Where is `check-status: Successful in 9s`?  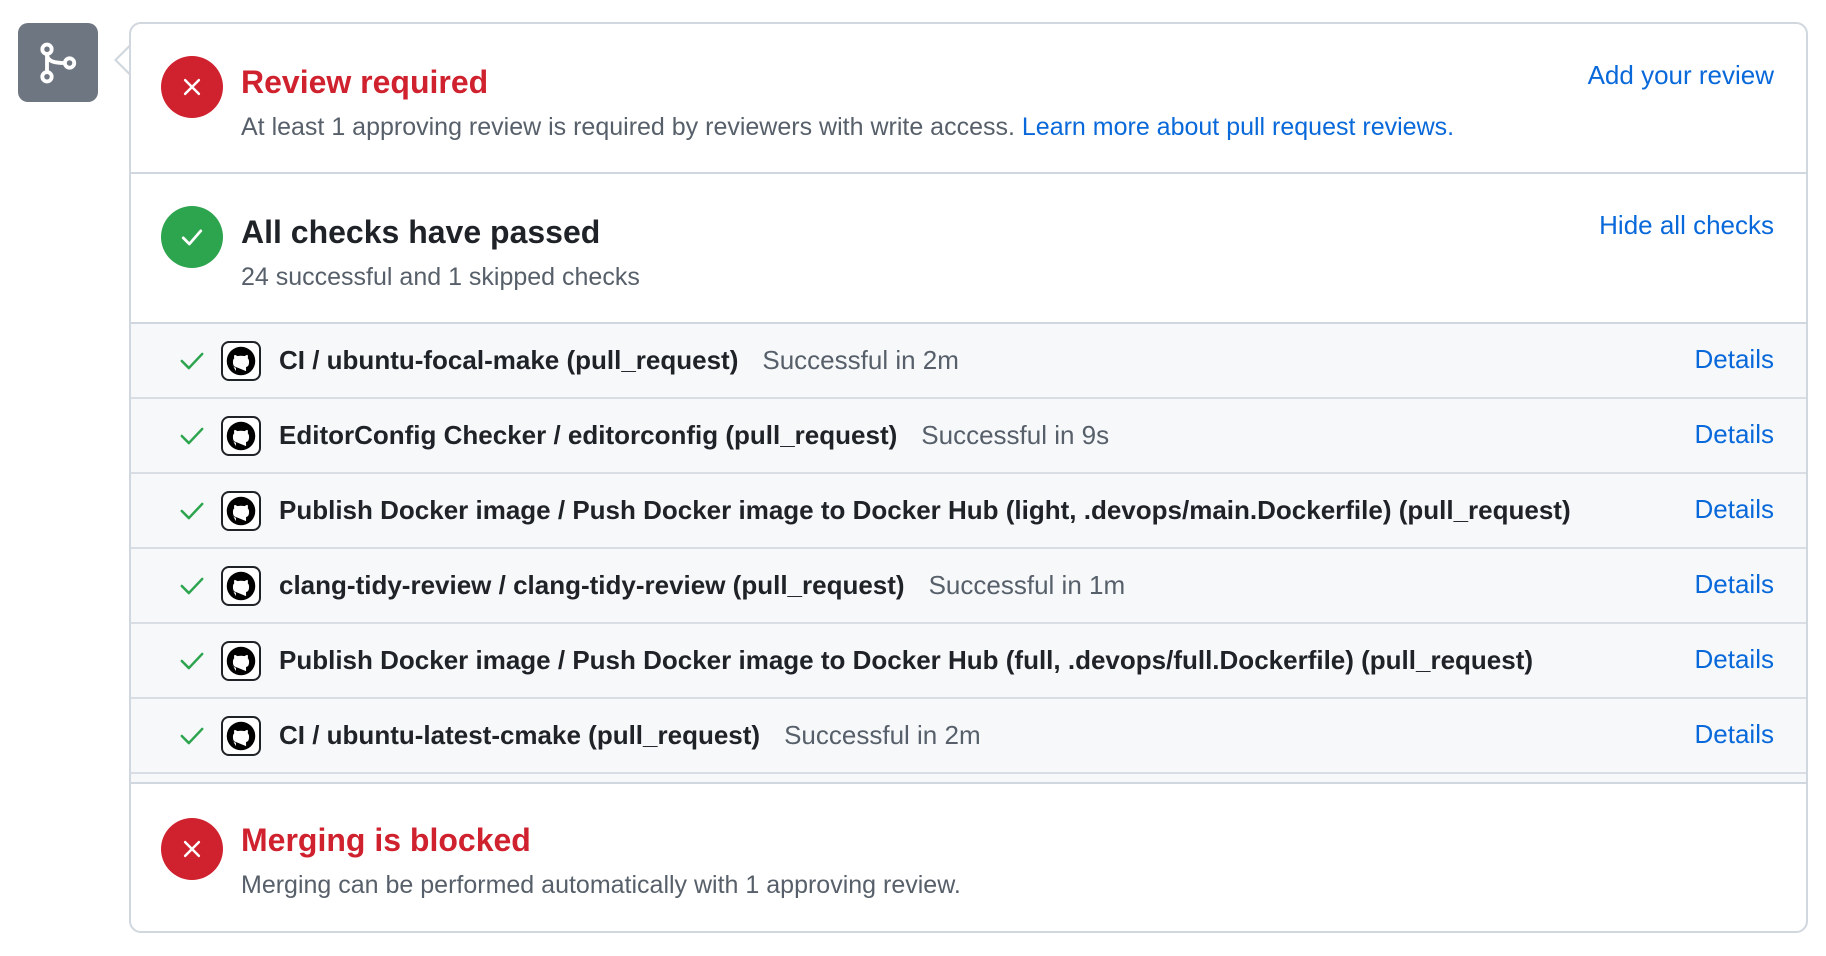 check-status: Successful in 9s is located at coordinates (1015, 435).